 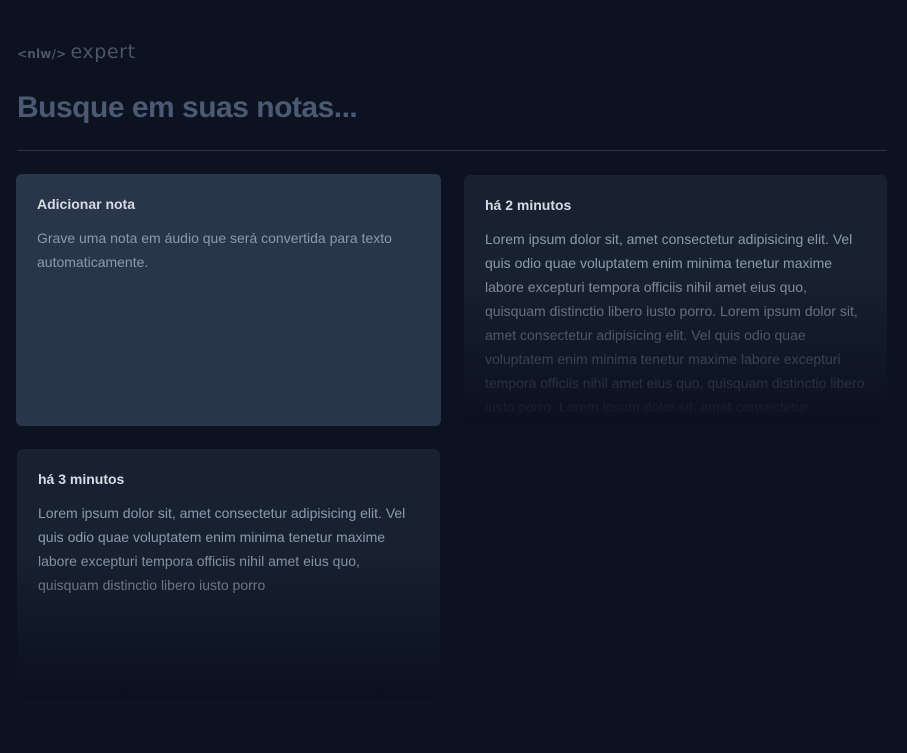 I want to click on note-time: há 2 minutos, so click(x=528, y=205).